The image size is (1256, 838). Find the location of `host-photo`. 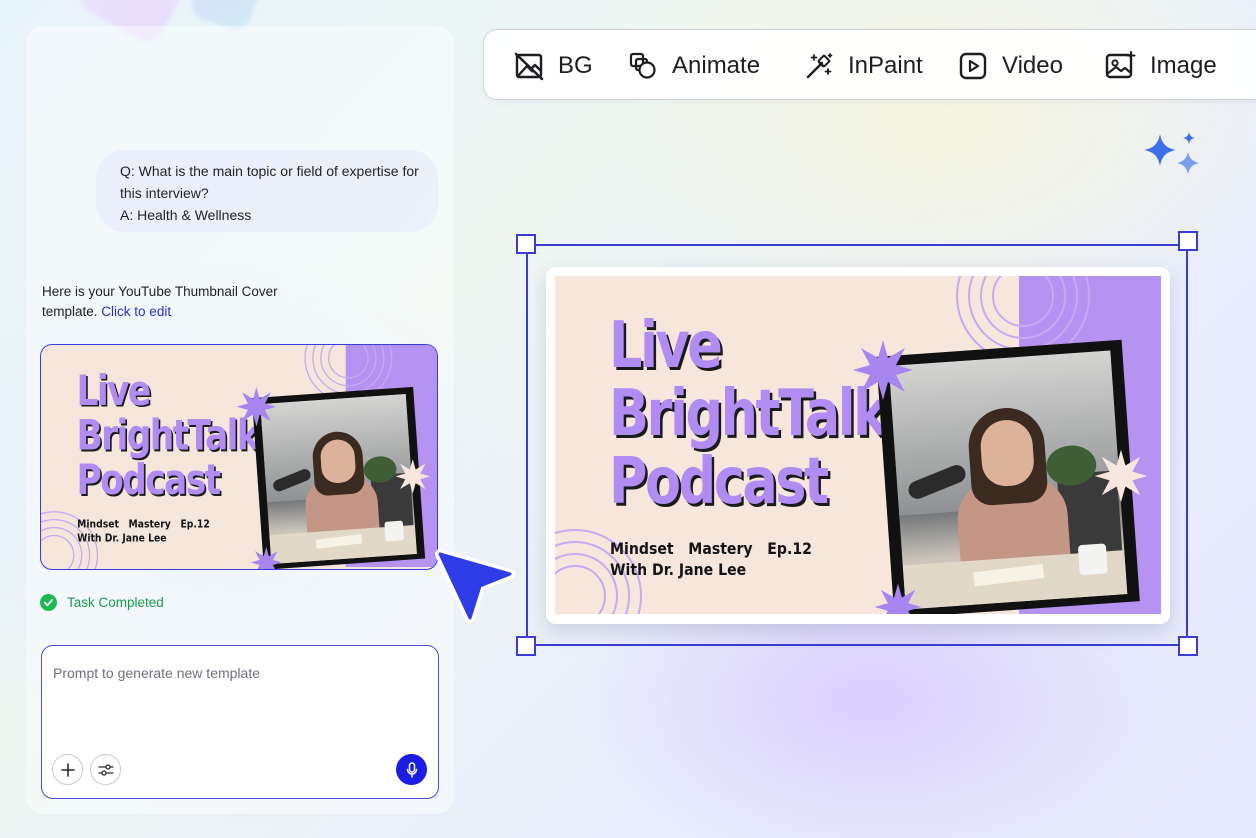

host-photo is located at coordinates (1008, 480).